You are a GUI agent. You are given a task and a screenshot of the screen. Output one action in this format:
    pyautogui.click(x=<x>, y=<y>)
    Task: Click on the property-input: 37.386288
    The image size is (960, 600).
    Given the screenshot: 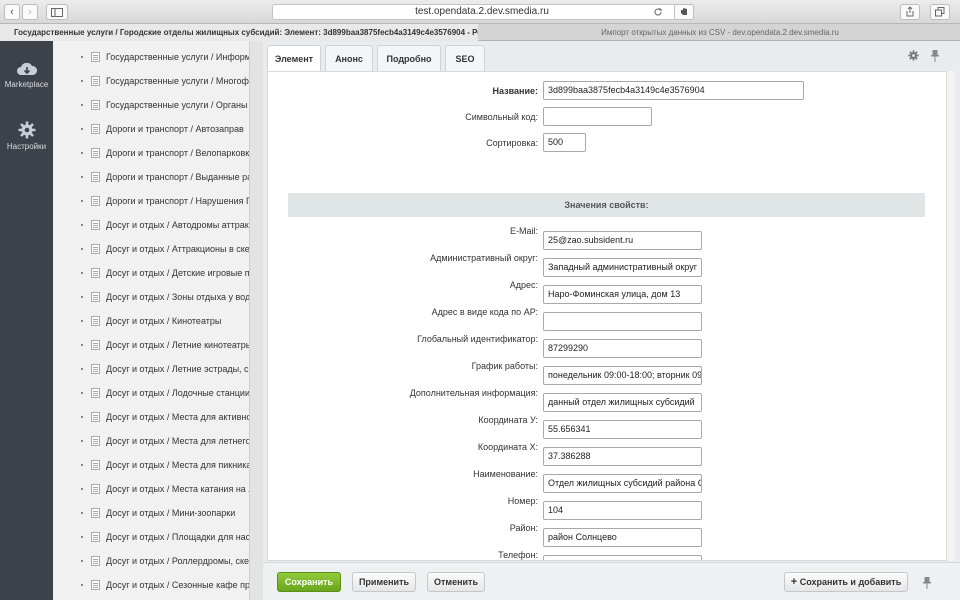 What is the action you would take?
    pyautogui.click(x=622, y=456)
    